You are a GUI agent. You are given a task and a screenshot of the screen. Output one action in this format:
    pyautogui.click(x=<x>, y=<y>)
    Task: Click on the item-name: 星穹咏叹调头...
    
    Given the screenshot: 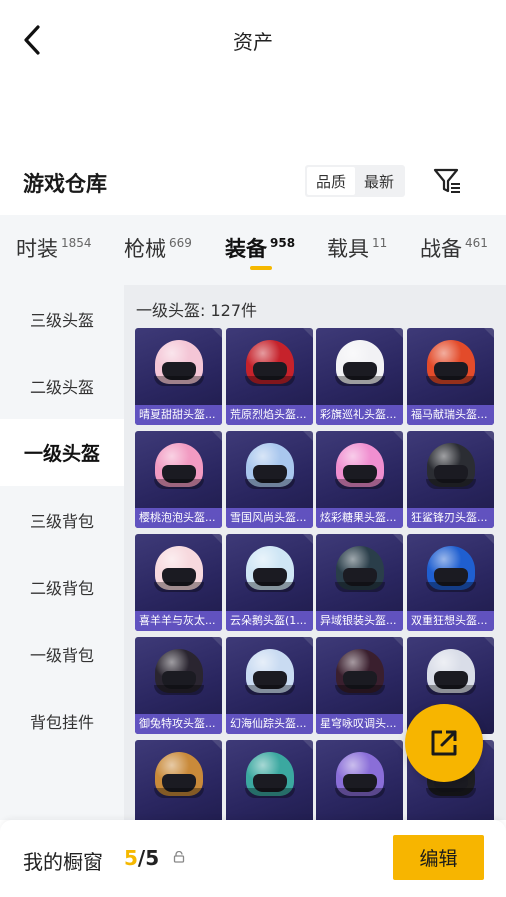 What is the action you would take?
    pyautogui.click(x=359, y=724)
    